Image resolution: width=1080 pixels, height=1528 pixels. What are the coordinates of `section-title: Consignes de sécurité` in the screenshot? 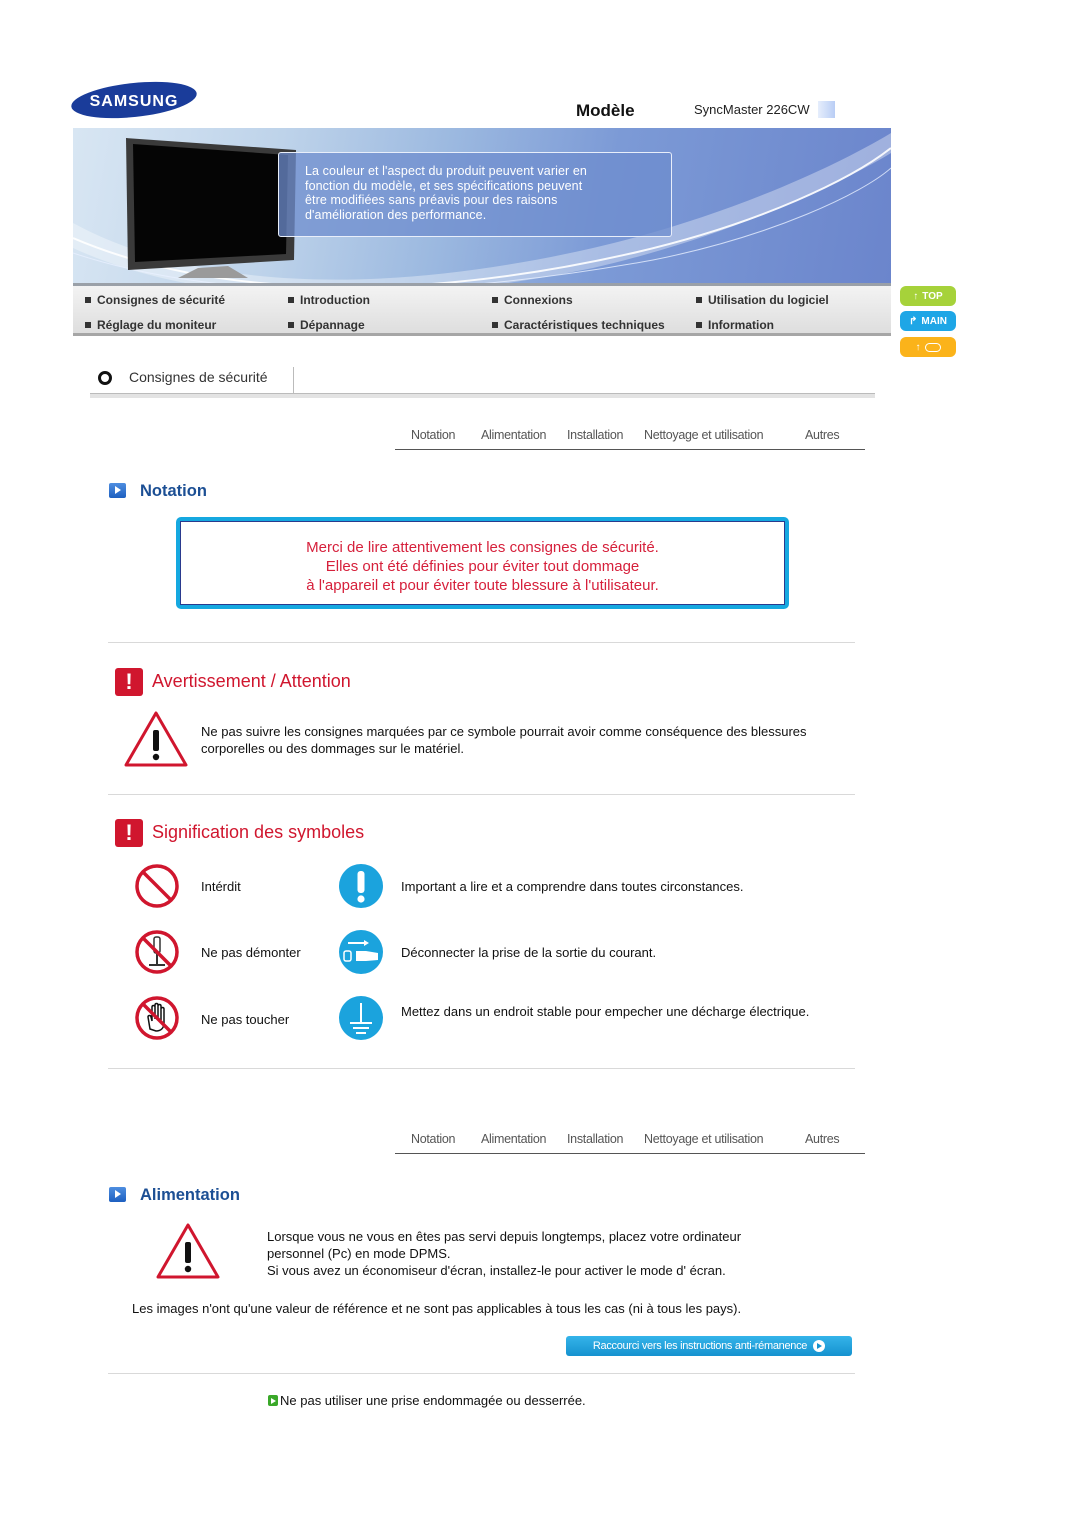 It's located at (198, 377).